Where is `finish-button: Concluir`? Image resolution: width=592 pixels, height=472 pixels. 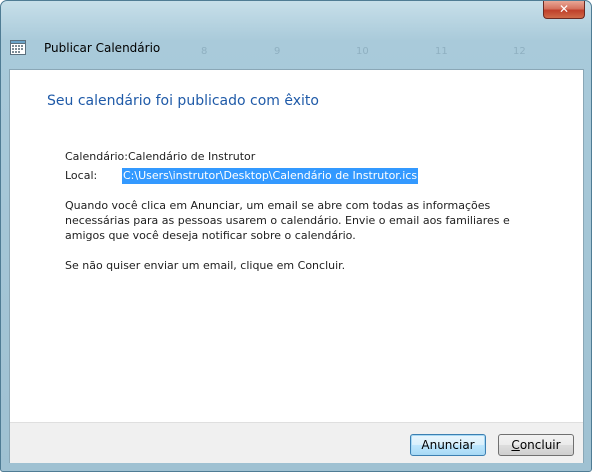
finish-button: Concluir is located at coordinates (536, 445).